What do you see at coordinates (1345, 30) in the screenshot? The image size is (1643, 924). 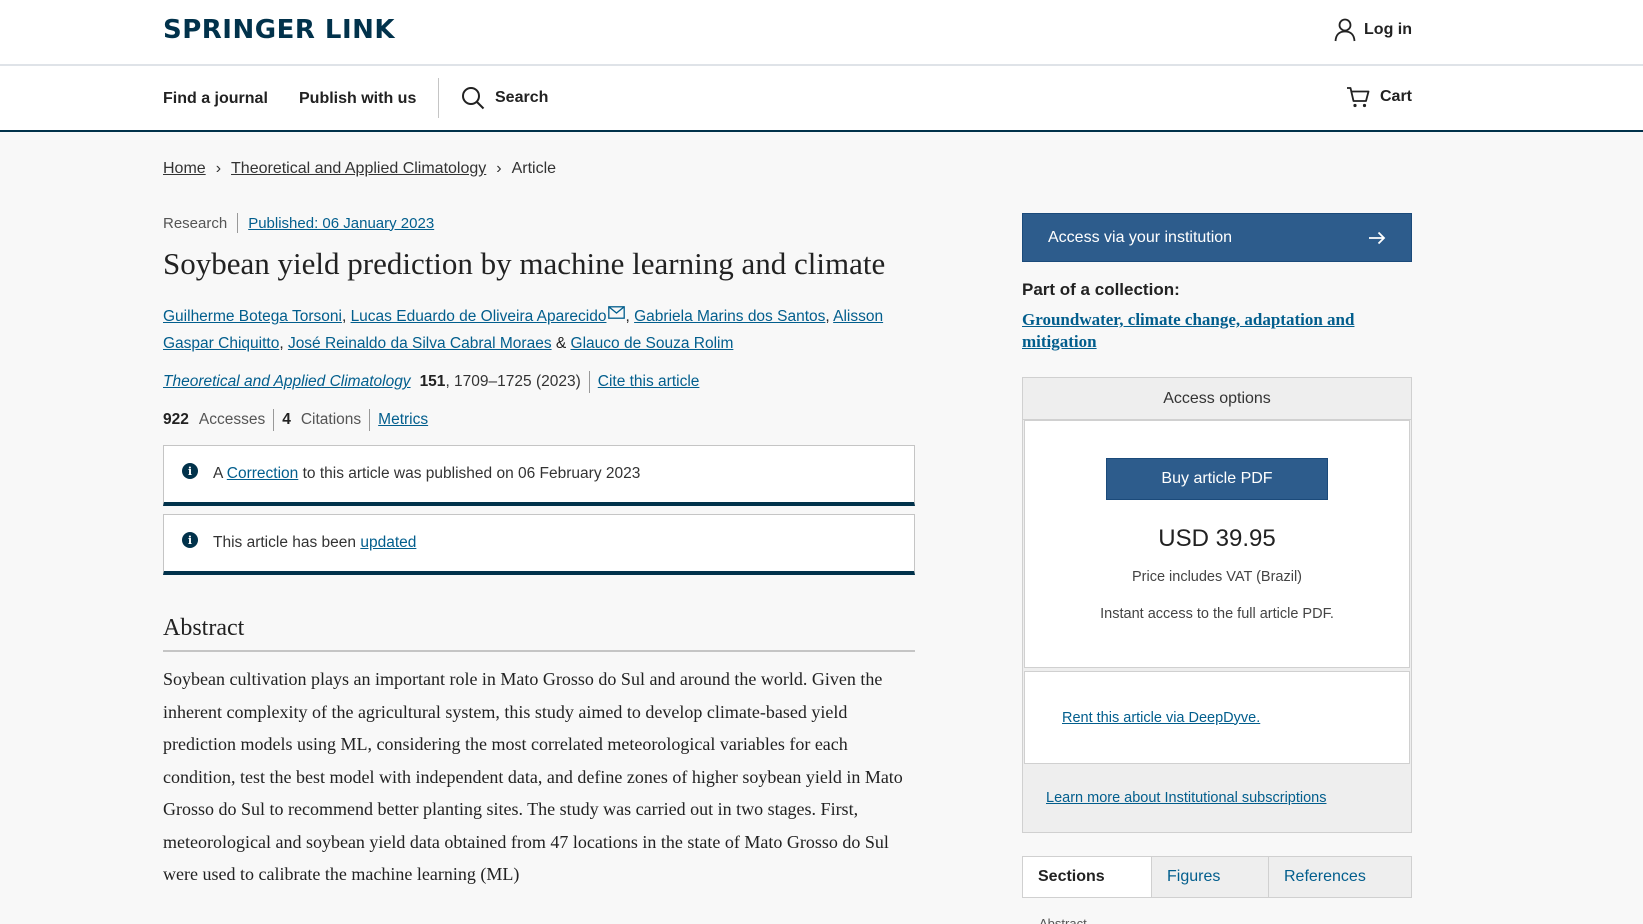 I see `user-icon` at bounding box center [1345, 30].